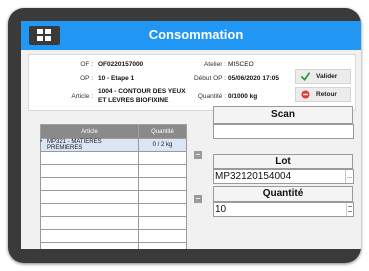 The image size is (369, 271). I want to click on quantite-header: Quantité, so click(283, 194).